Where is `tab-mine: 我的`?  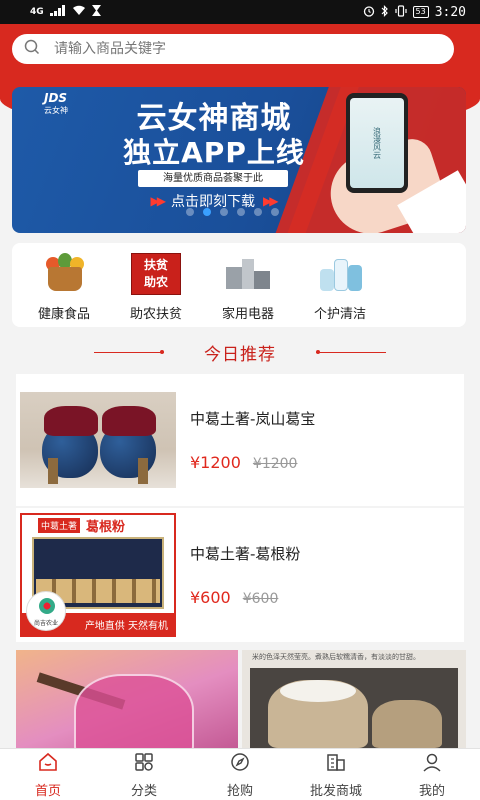
tab-mine: 我的 is located at coordinates (432, 774).